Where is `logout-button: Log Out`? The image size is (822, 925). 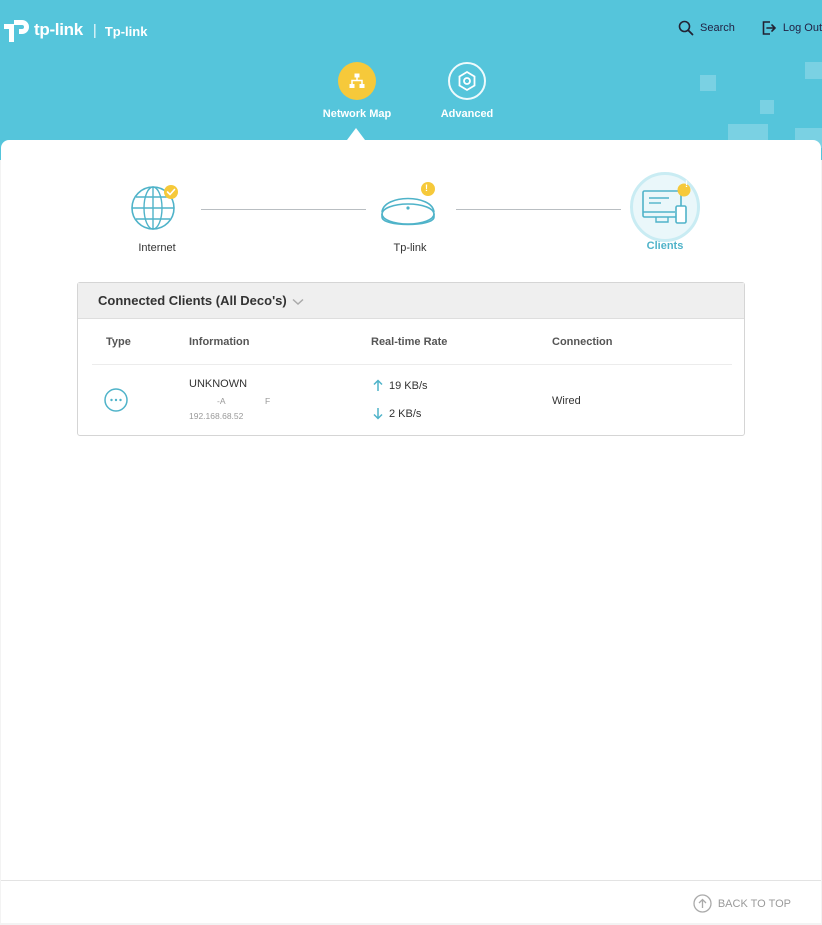 logout-button: Log Out is located at coordinates (791, 28).